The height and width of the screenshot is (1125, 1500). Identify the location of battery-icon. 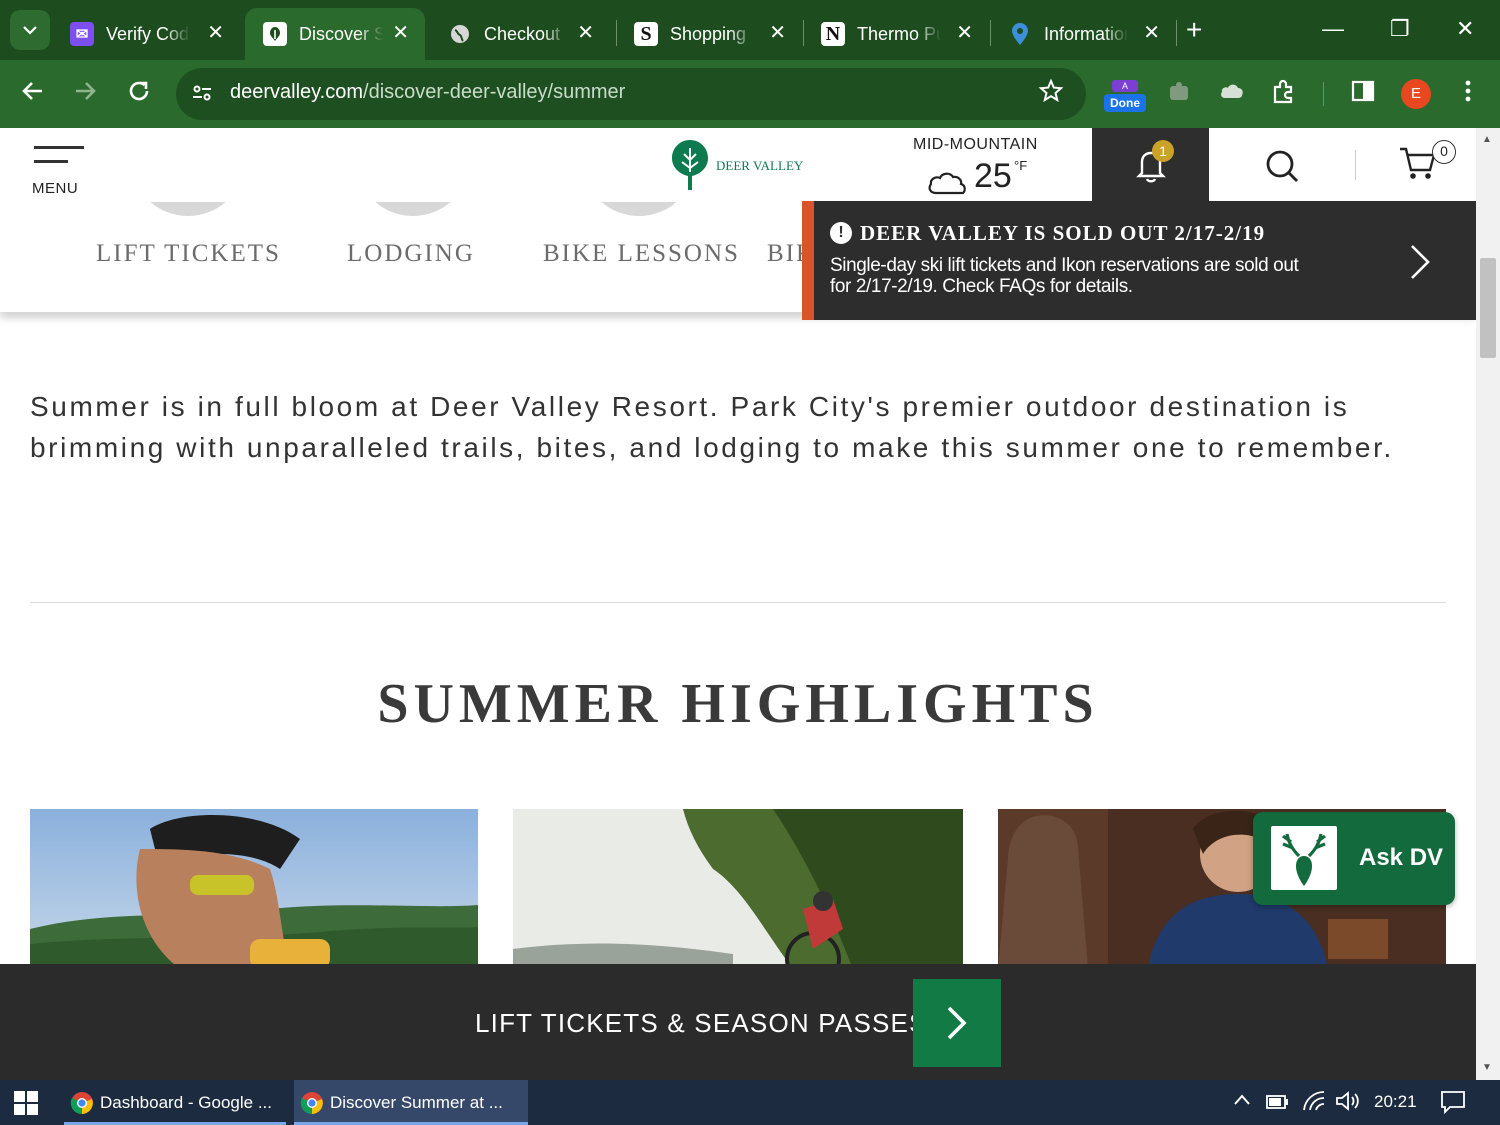
(1277, 1104).